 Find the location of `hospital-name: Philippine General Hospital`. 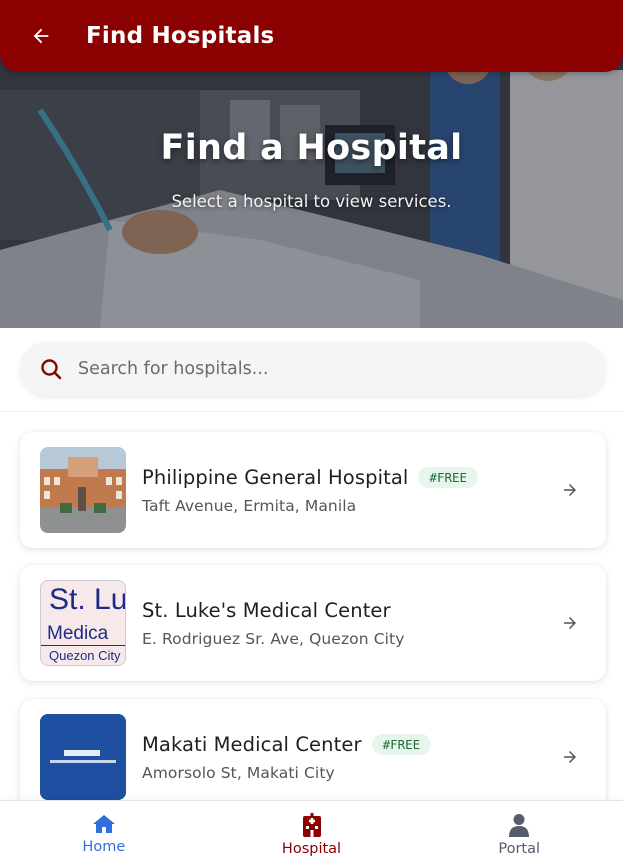

hospital-name: Philippine General Hospital is located at coordinates (275, 477).